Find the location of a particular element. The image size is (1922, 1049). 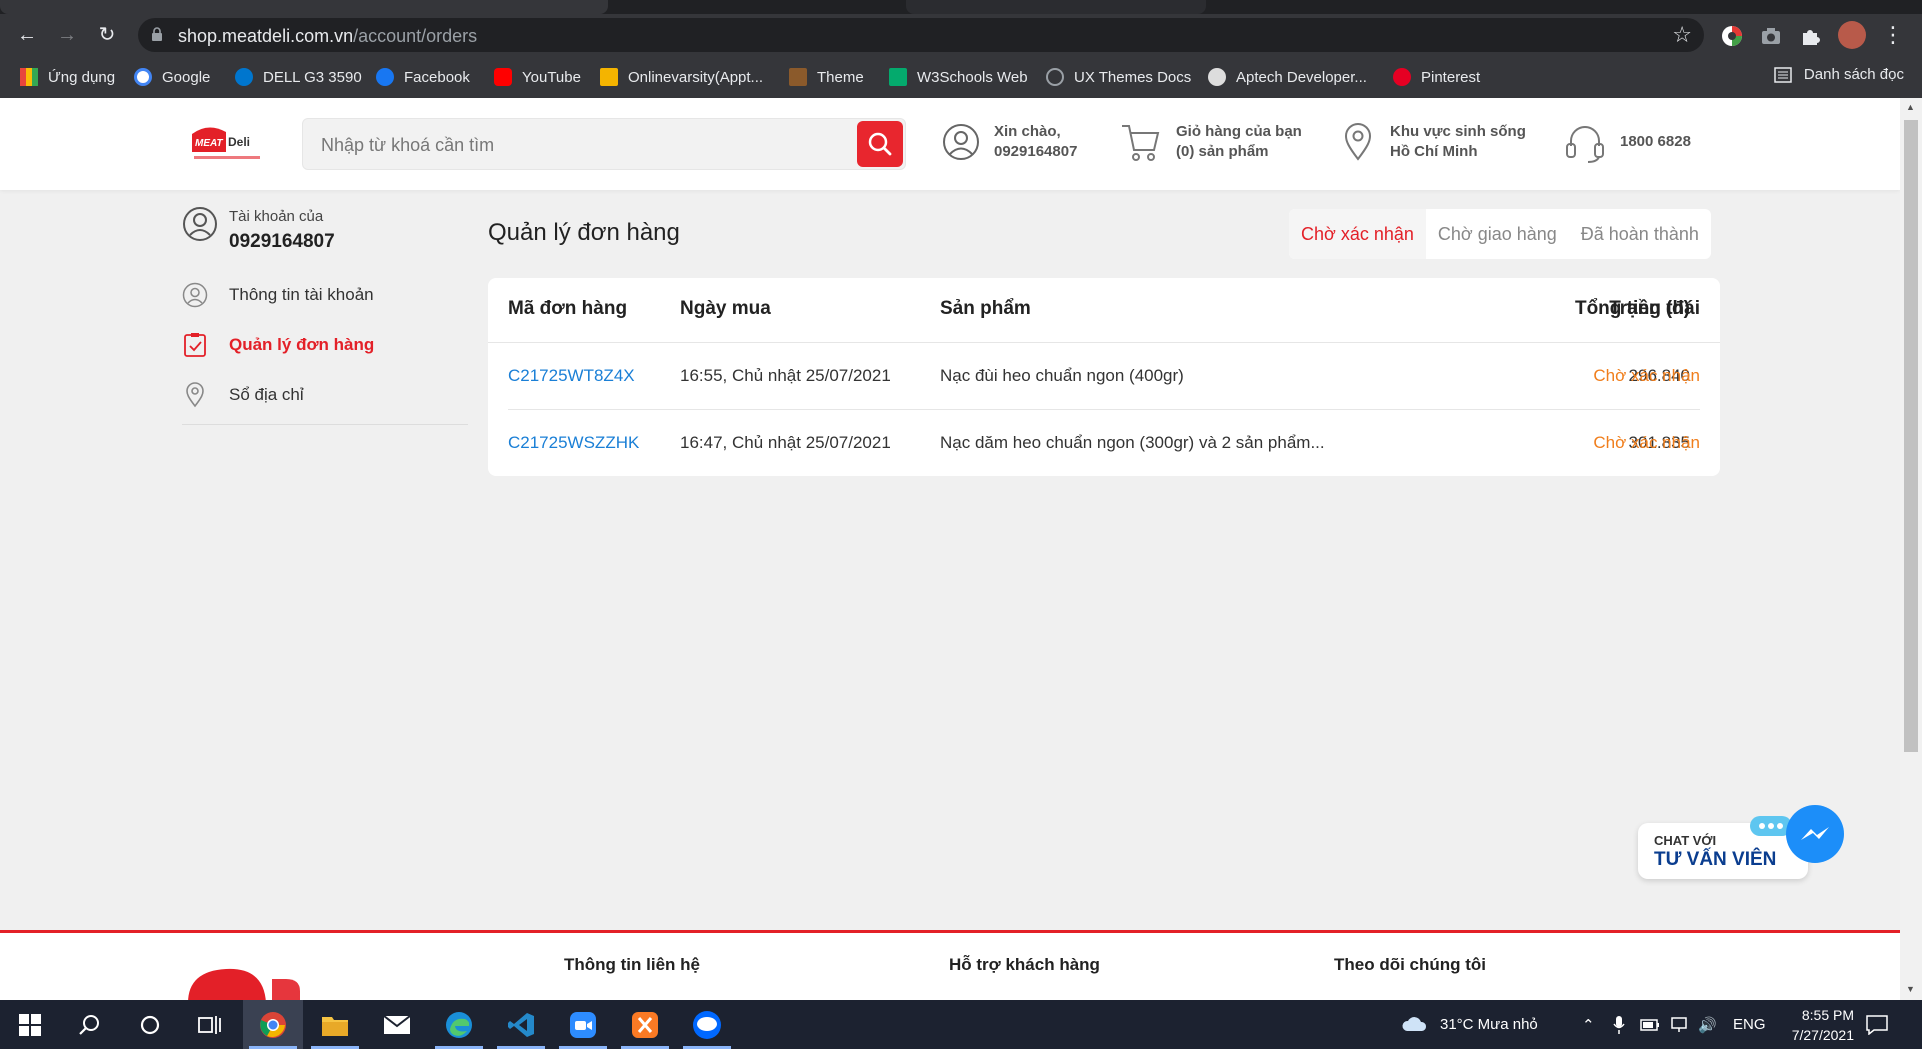

sidebar-item-account-info: Thông tin tài khoản is located at coordinates (278, 295).